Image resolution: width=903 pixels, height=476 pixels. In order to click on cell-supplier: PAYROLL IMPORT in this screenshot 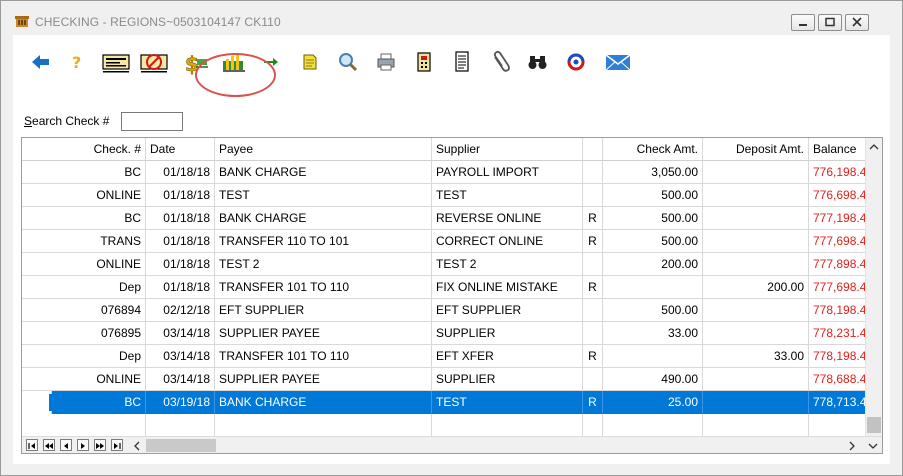, I will do `click(507, 172)`.